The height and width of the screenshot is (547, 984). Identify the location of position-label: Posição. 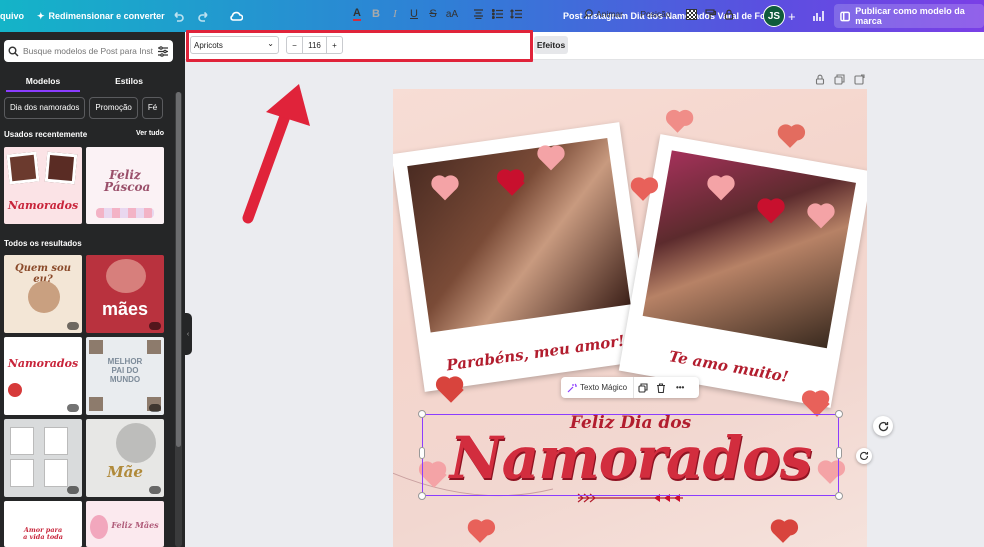
(655, 14).